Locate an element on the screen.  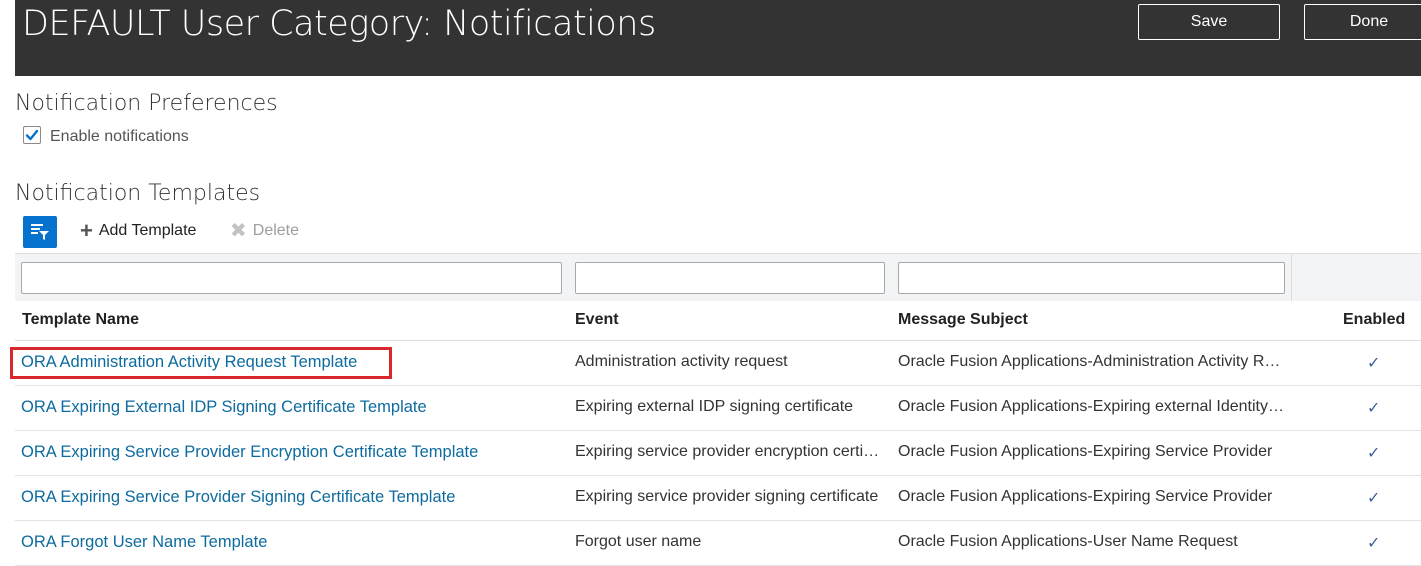
add-template-button: + Add Template is located at coordinates (138, 230).